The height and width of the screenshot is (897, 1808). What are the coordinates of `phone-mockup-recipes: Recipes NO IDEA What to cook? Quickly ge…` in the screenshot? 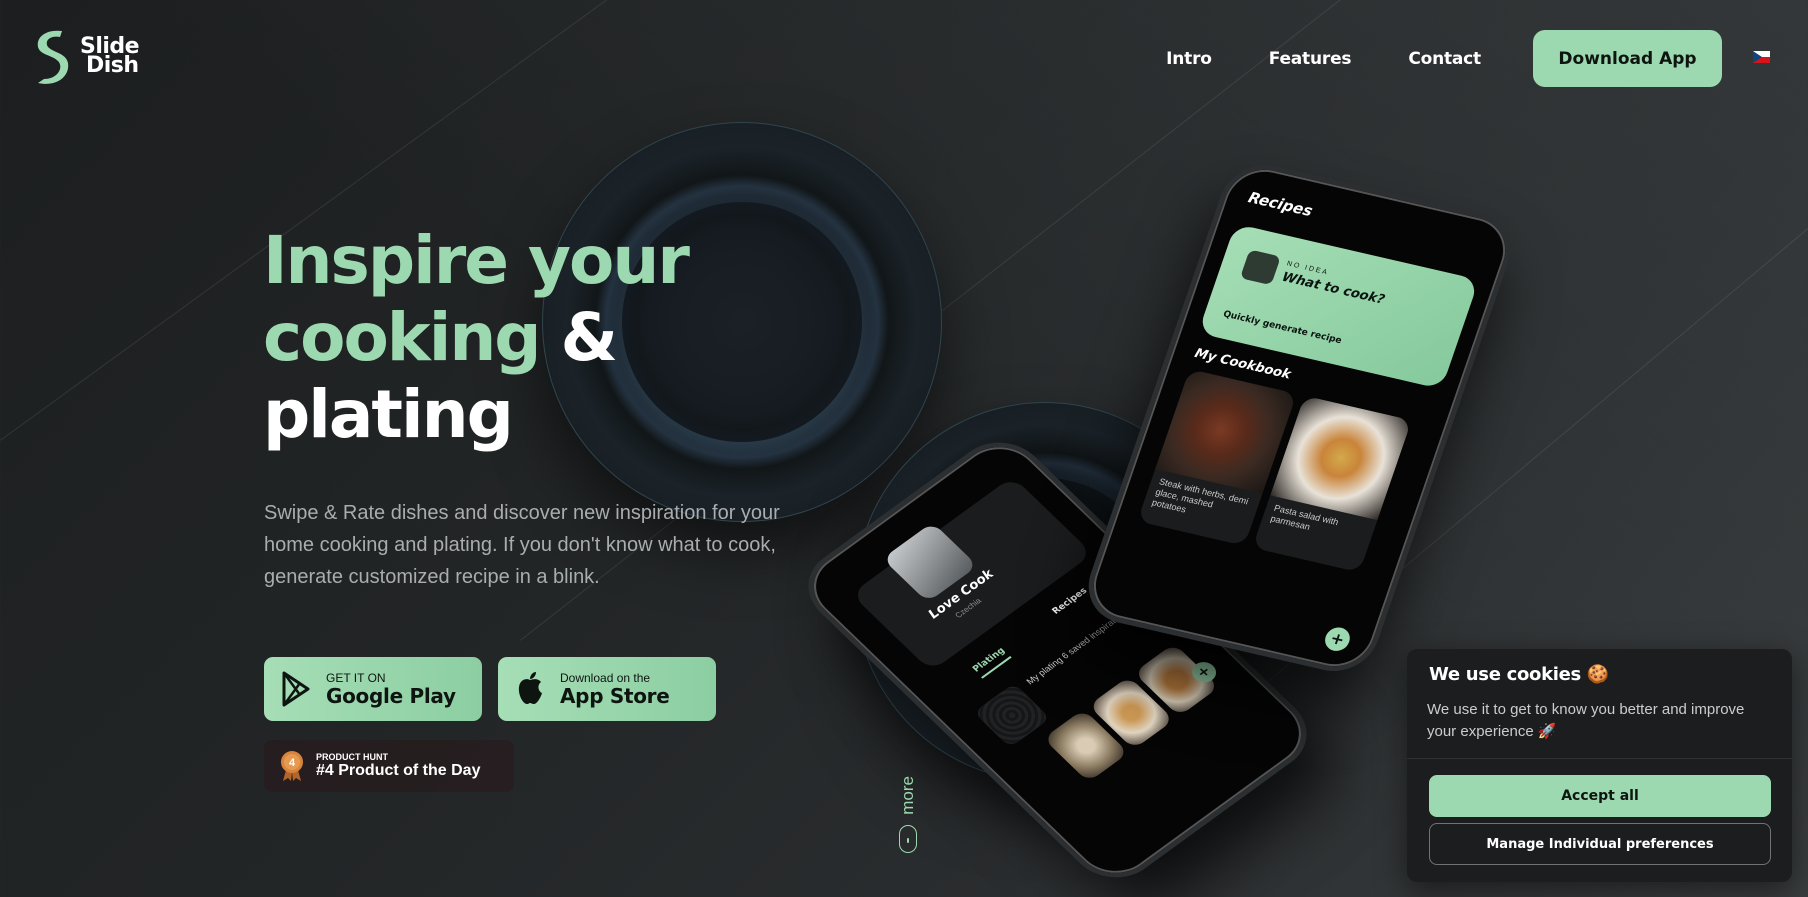 It's located at (1299, 418).